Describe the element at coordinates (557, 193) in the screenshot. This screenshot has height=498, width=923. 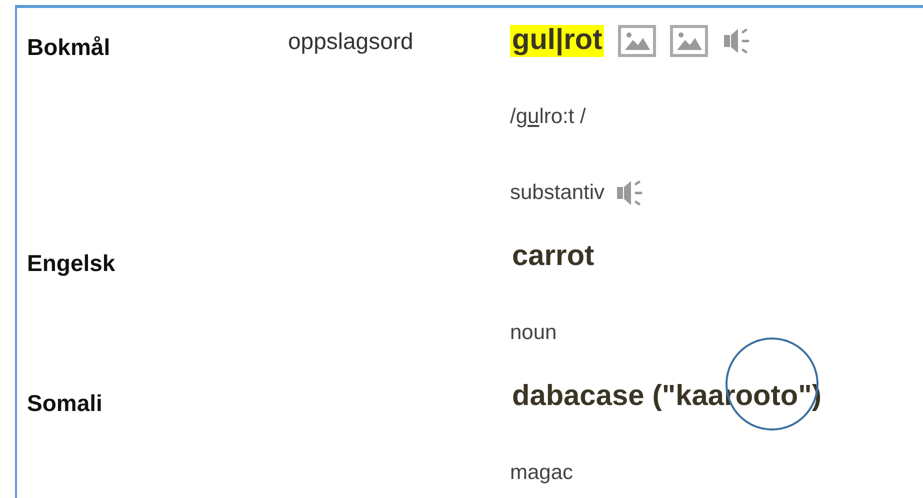
I see `word-class: substantiv` at that location.